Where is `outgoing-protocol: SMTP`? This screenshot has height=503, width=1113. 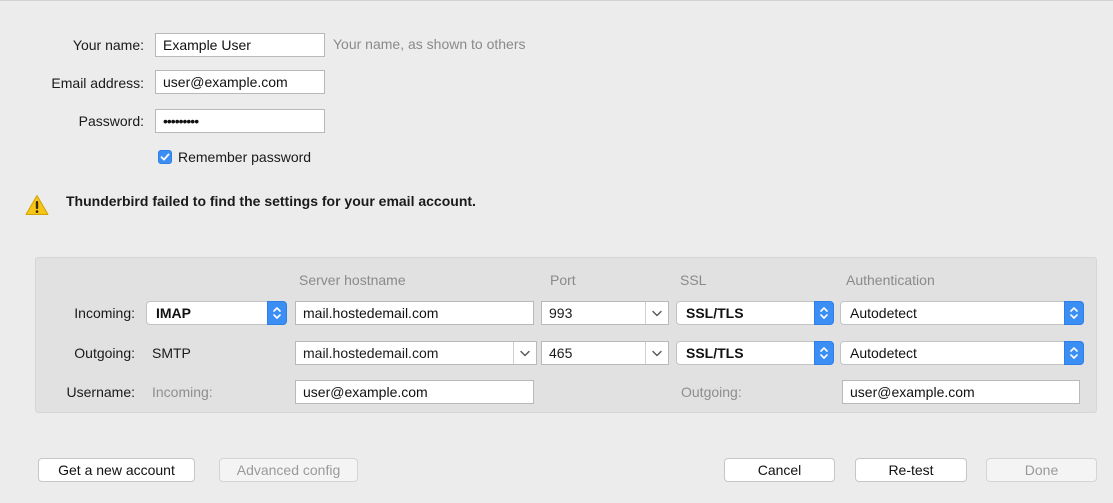
outgoing-protocol: SMTP is located at coordinates (171, 353).